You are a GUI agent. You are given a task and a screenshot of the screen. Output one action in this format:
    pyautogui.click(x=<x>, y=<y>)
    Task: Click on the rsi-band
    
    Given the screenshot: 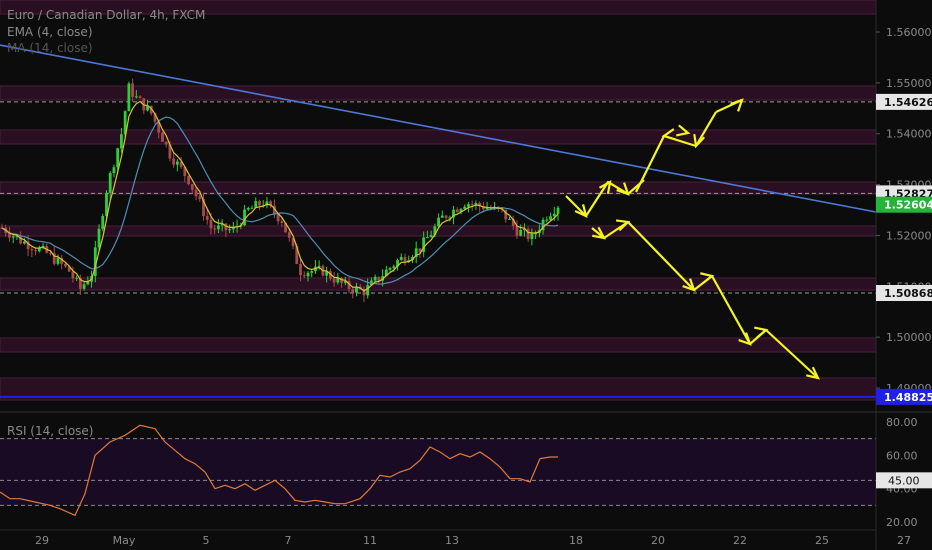 What is the action you would take?
    pyautogui.click(x=438, y=472)
    